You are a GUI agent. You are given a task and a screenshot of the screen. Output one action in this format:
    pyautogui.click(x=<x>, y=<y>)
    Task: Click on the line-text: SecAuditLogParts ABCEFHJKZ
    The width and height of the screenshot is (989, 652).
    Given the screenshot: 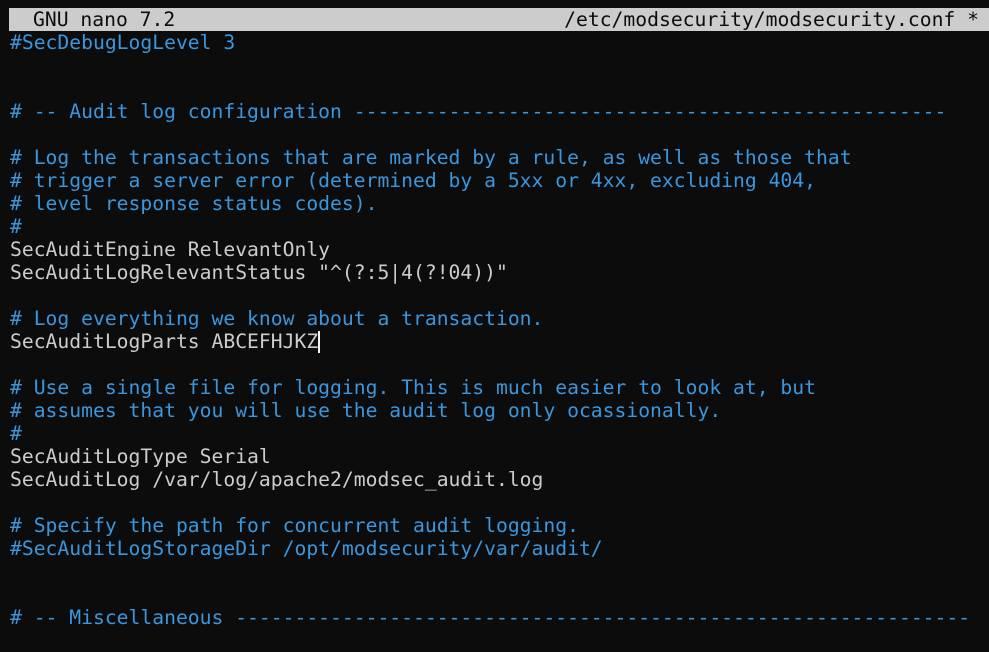 What is the action you would take?
    pyautogui.click(x=164, y=341)
    